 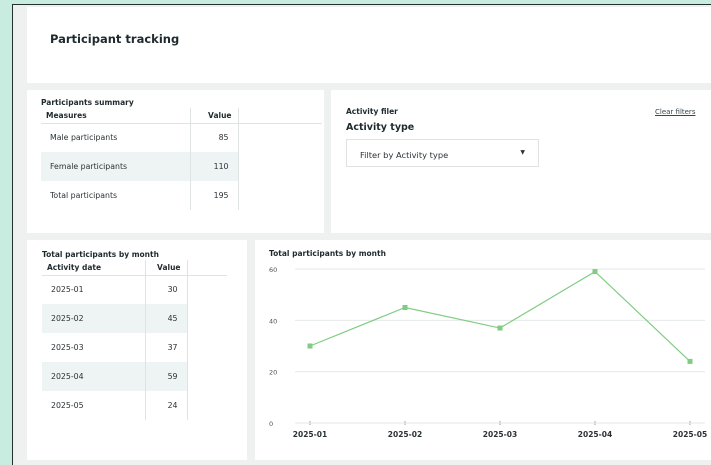 What do you see at coordinates (213, 137) in the screenshot?
I see `value-cell: 85` at bounding box center [213, 137].